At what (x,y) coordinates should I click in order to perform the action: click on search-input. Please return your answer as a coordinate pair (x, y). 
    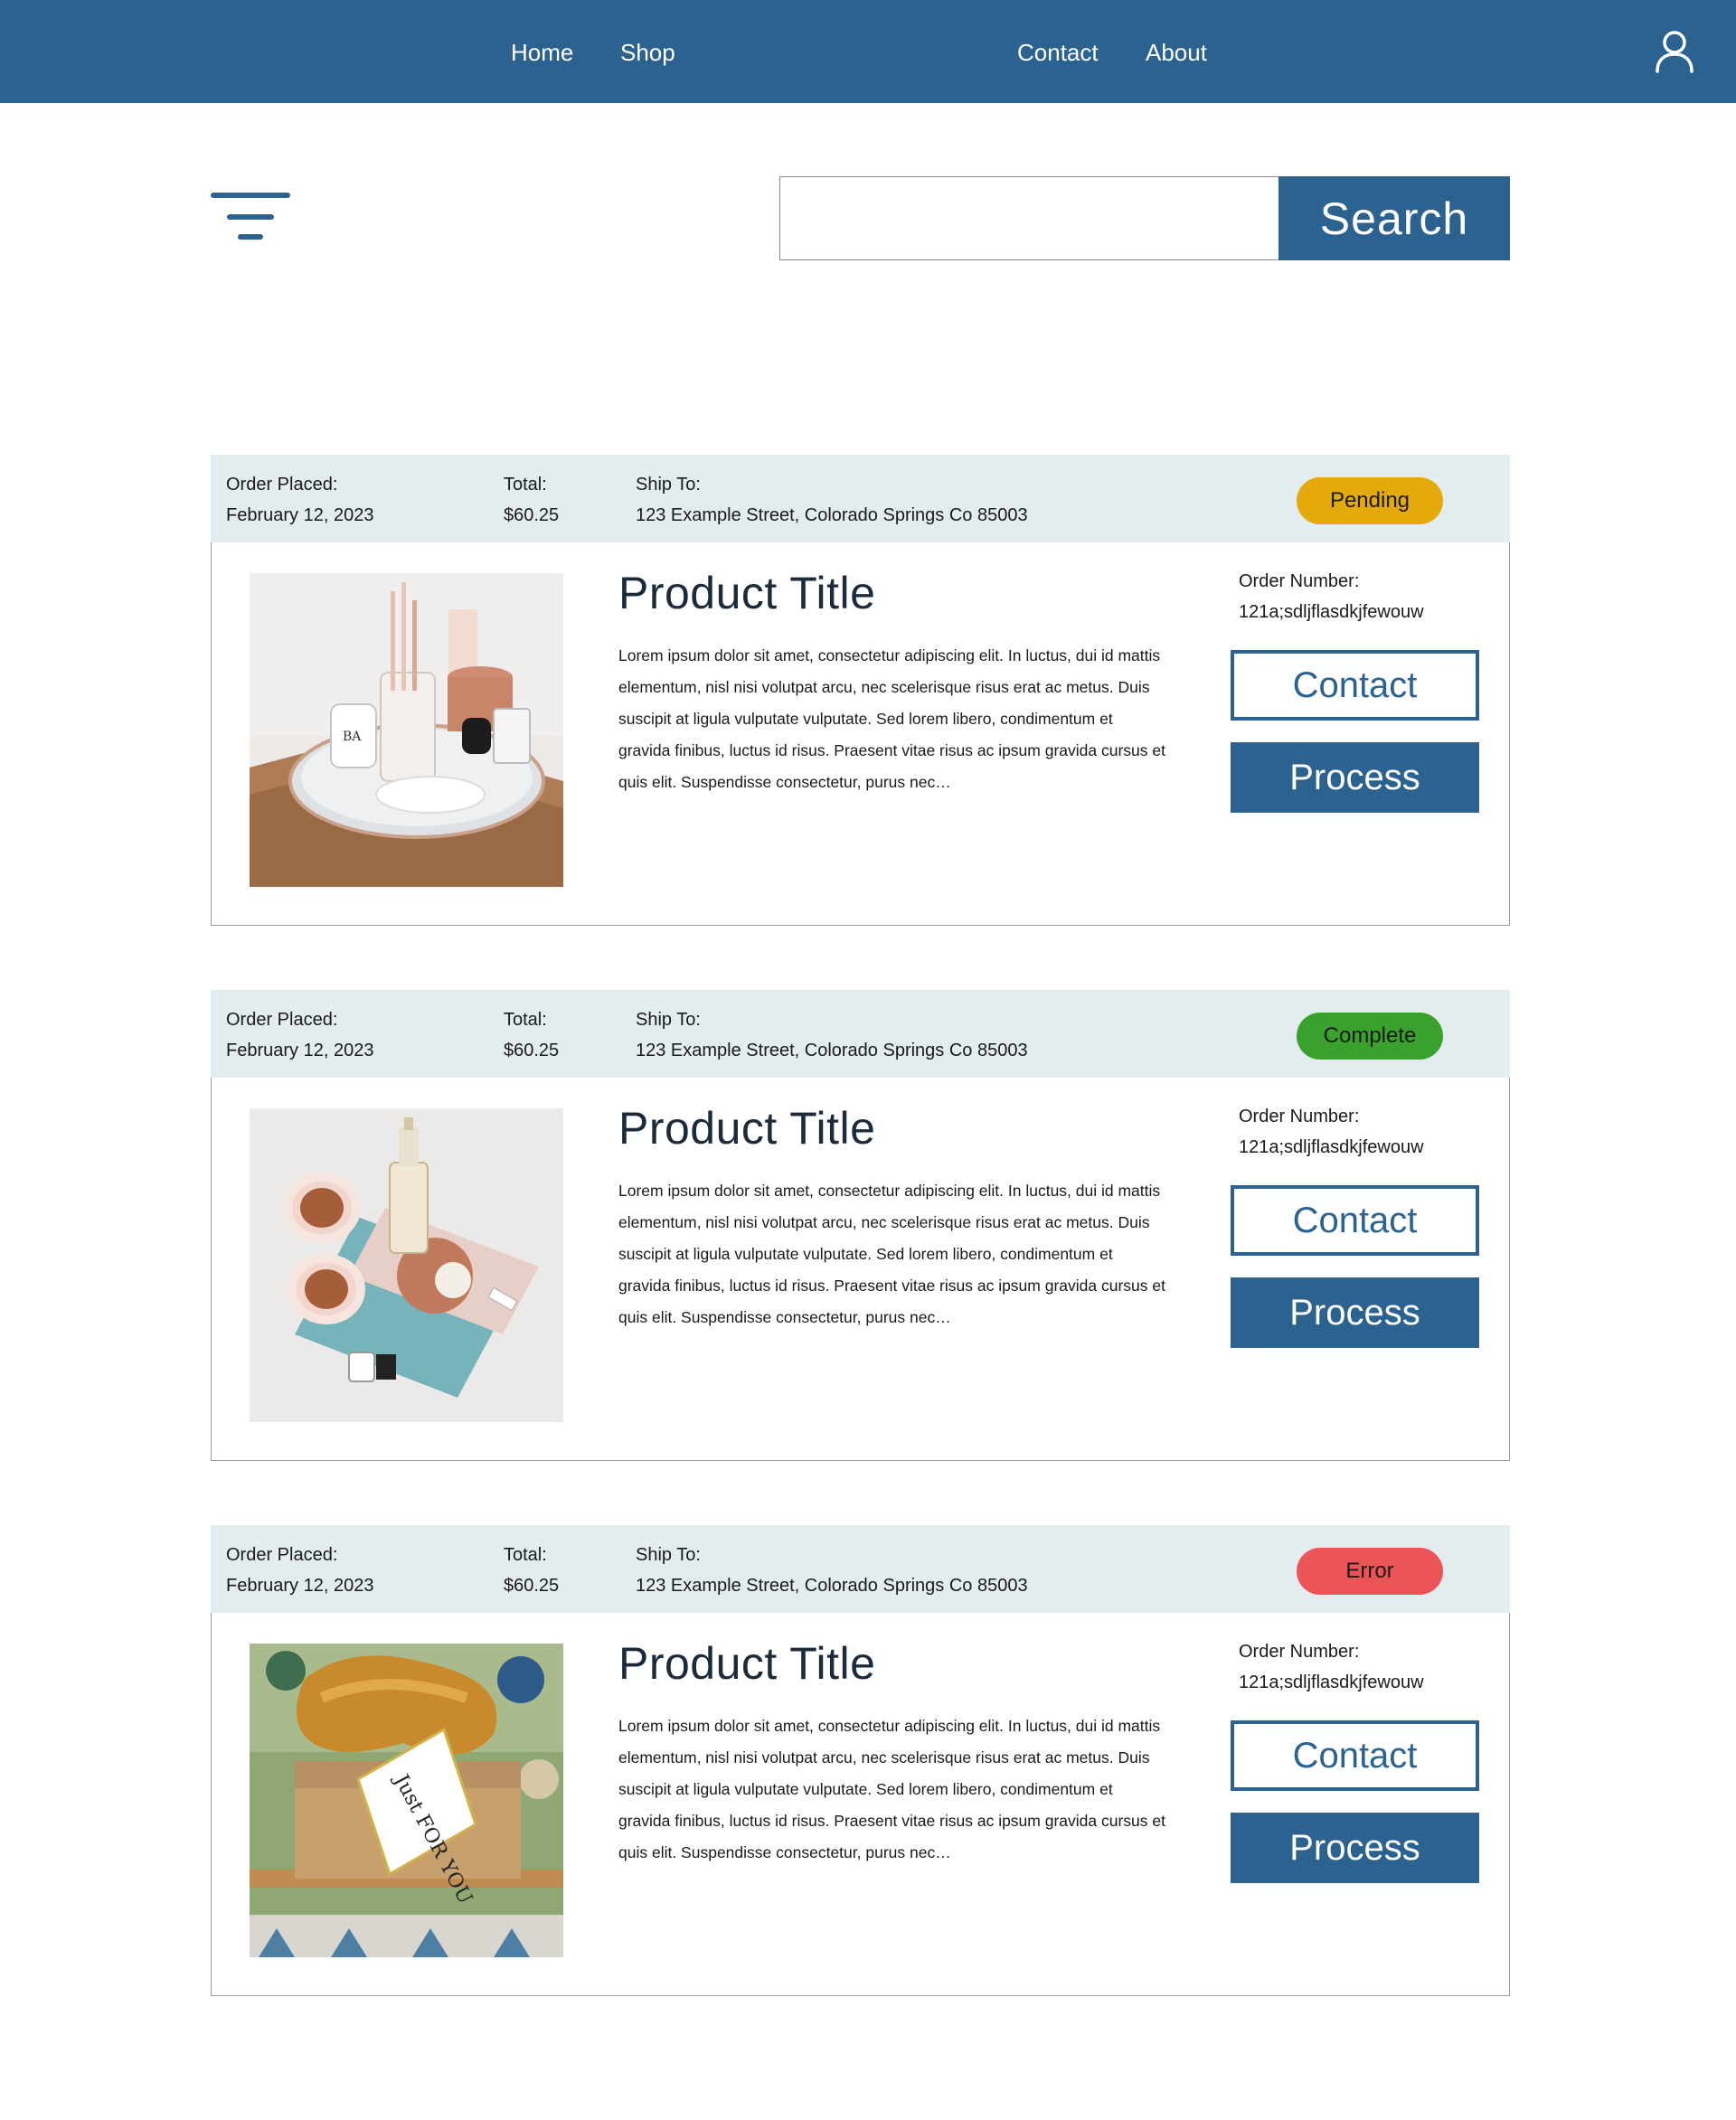
    Looking at the image, I should click on (1029, 218).